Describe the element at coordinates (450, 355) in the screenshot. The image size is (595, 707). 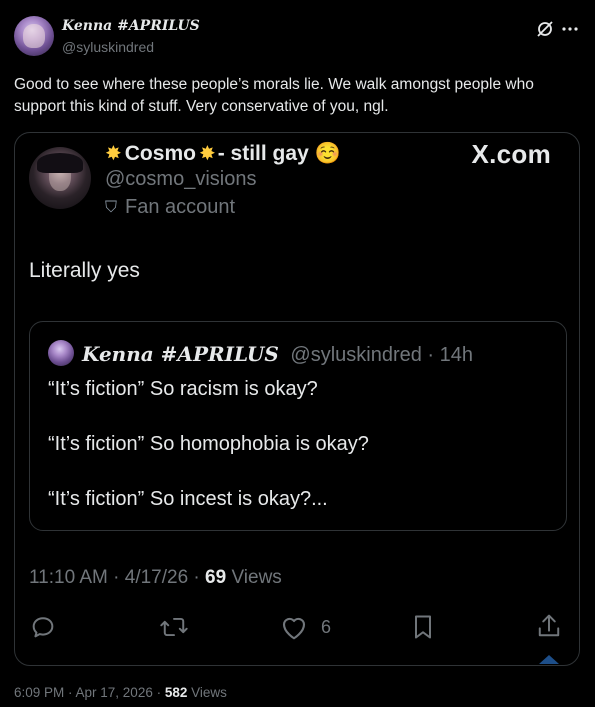
I see `quoted-time: · 14h` at that location.